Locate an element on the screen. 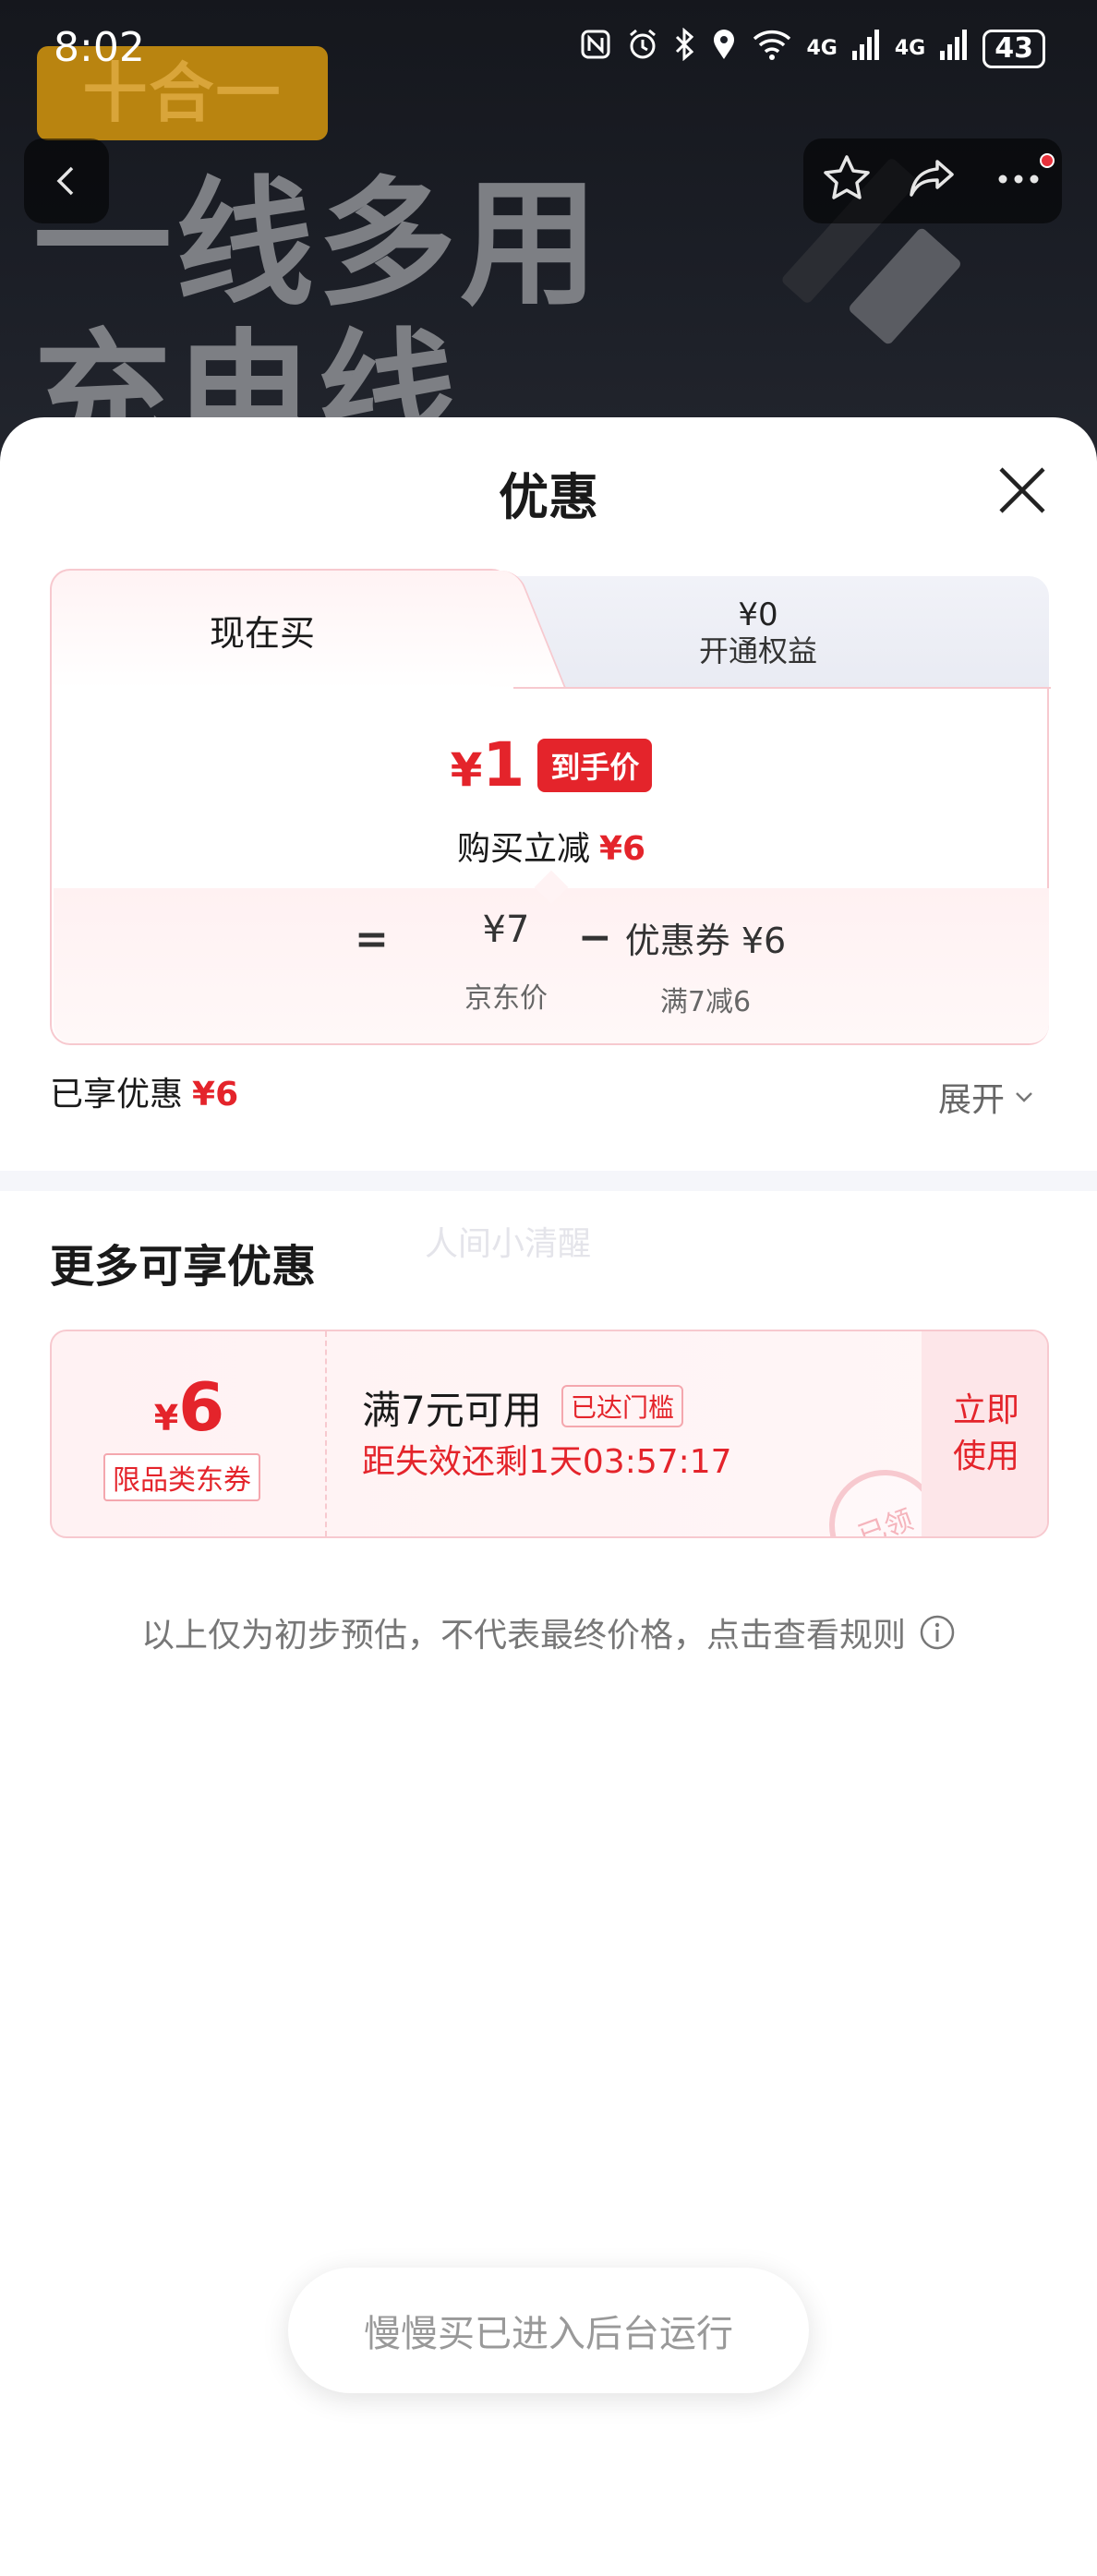 This screenshot has height=2576, width=1097. coupon-expire-countdown: 距失效还剩1天03:57:17 is located at coordinates (547, 1462).